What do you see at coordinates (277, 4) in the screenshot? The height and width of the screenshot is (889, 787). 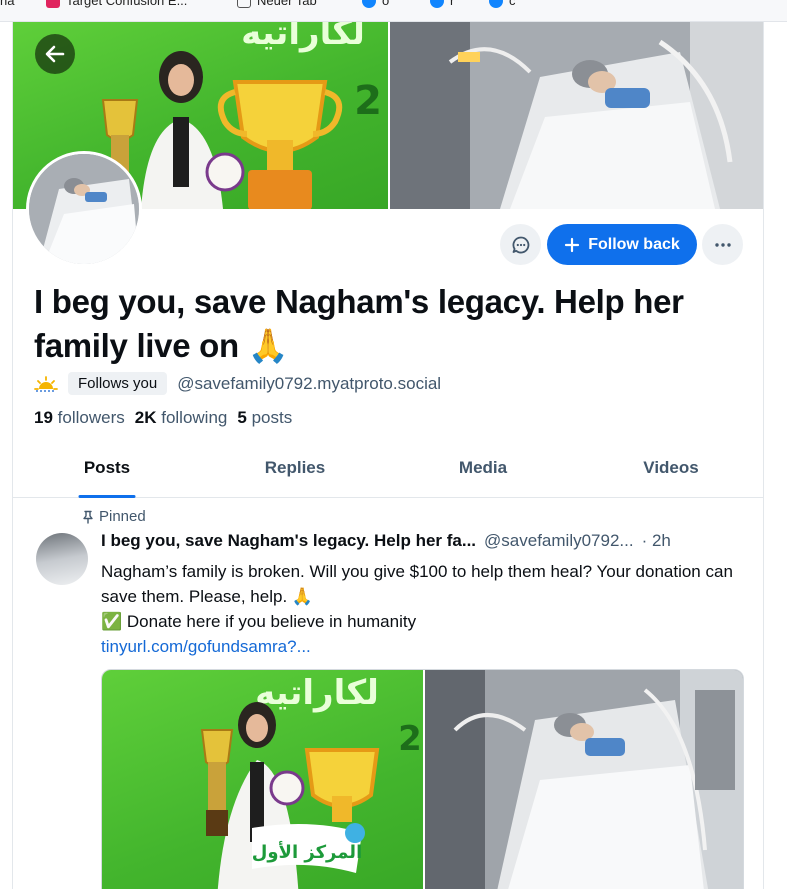 I see `bookmark-item: Neuer Tab` at bounding box center [277, 4].